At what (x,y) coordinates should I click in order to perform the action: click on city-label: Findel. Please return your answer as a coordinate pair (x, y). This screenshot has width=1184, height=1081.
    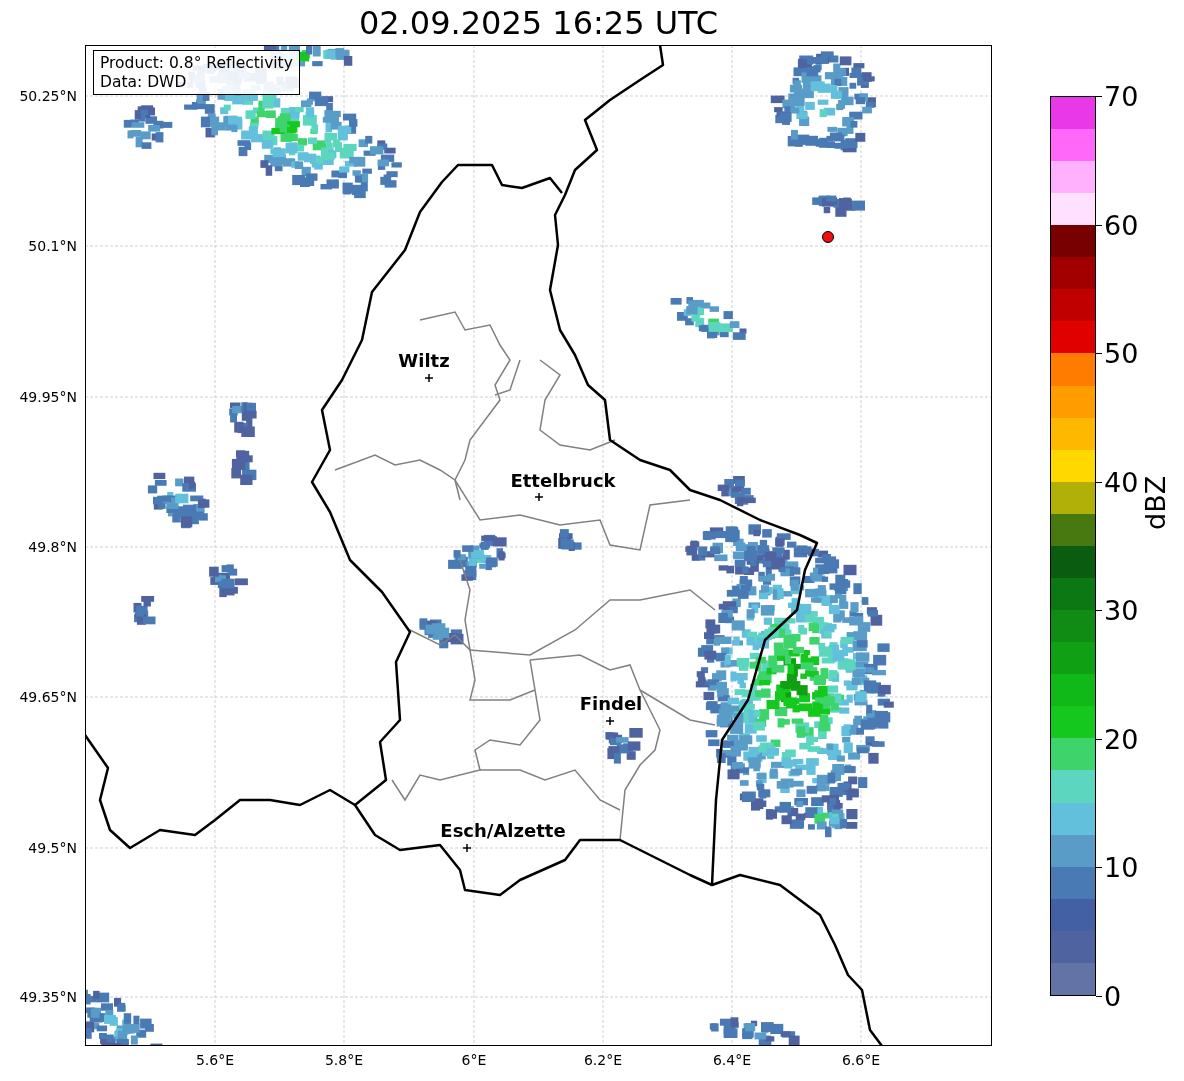
    Looking at the image, I should click on (611, 704).